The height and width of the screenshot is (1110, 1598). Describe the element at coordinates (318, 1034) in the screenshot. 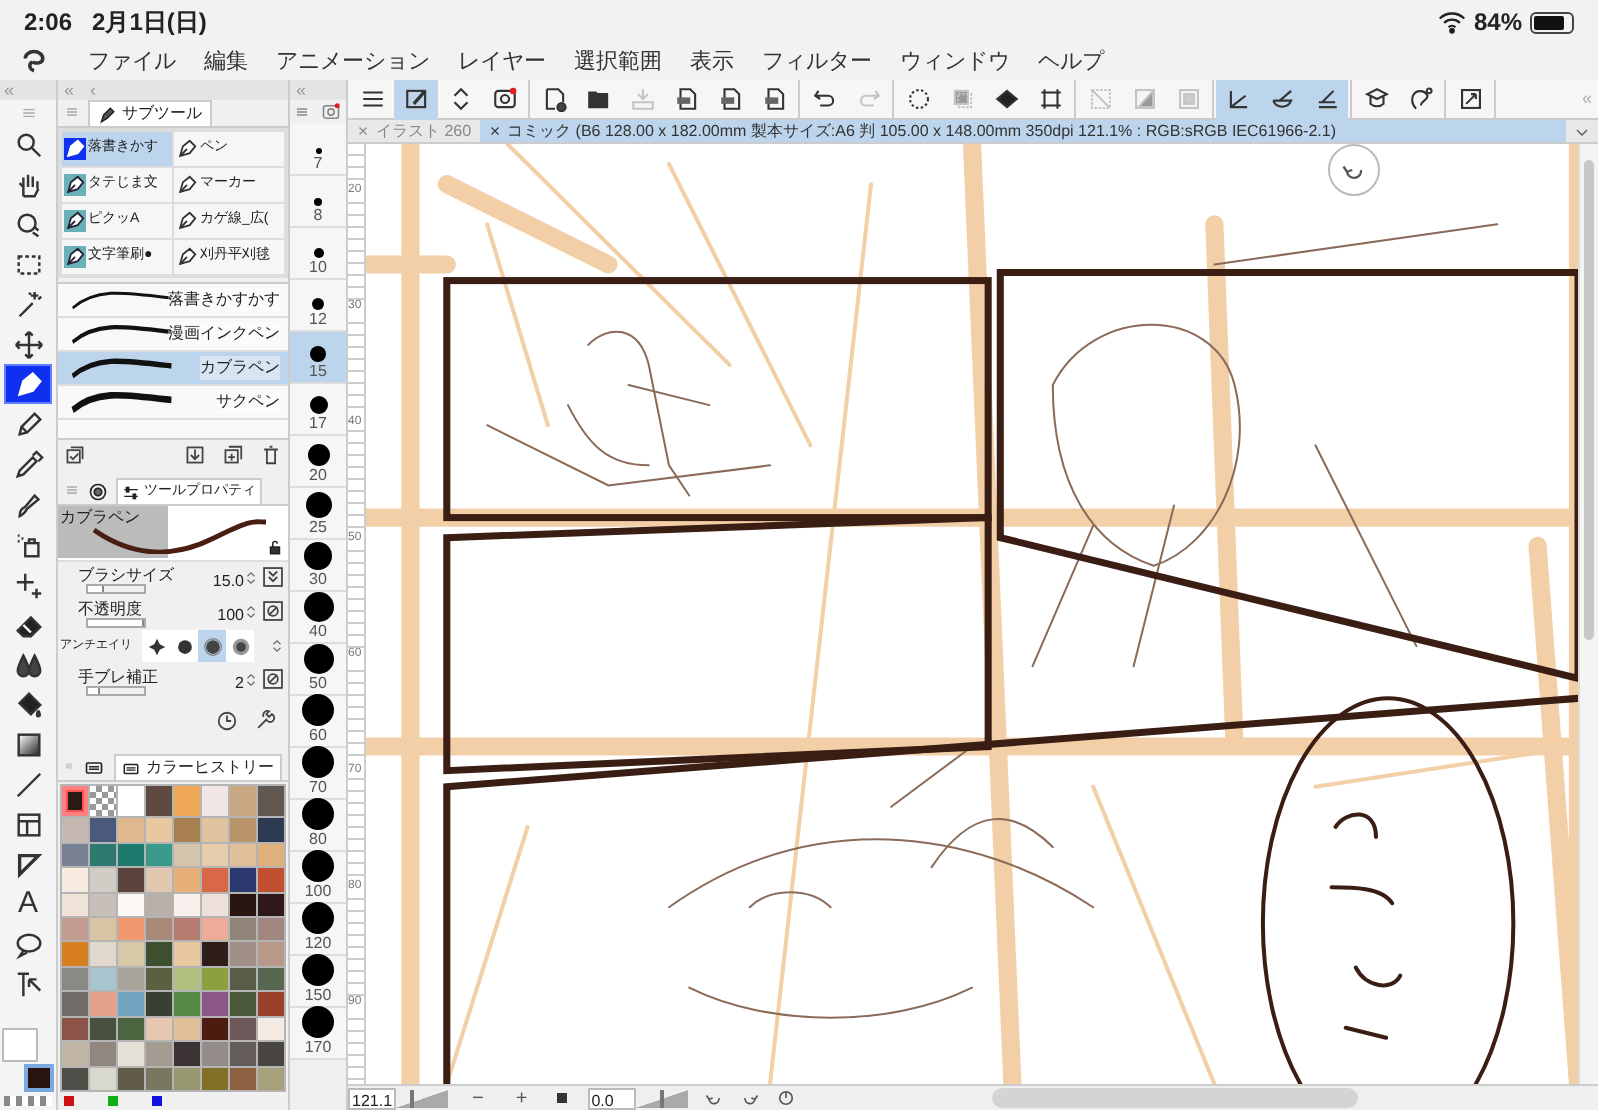

I see `brush-size-item: 170` at that location.